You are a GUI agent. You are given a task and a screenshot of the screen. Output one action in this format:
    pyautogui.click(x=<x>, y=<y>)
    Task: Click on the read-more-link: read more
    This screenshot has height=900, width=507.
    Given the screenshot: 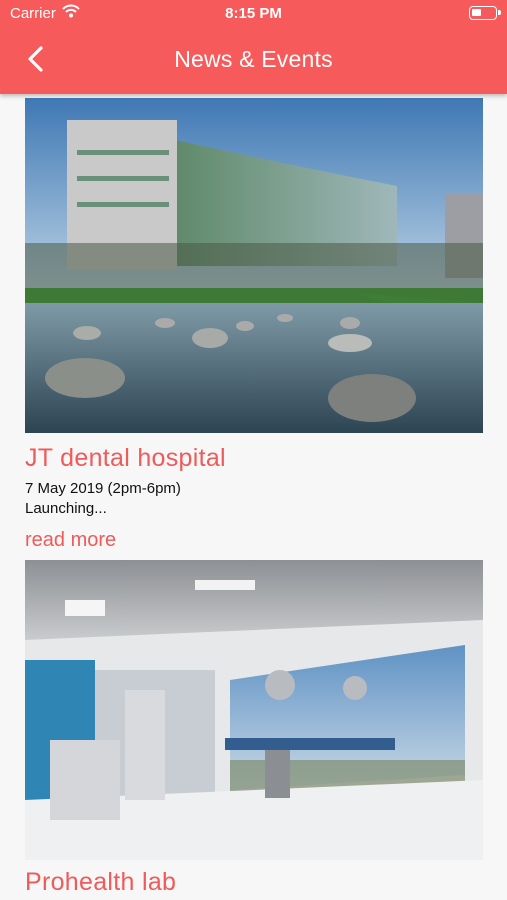 What is the action you would take?
    pyautogui.click(x=70, y=540)
    